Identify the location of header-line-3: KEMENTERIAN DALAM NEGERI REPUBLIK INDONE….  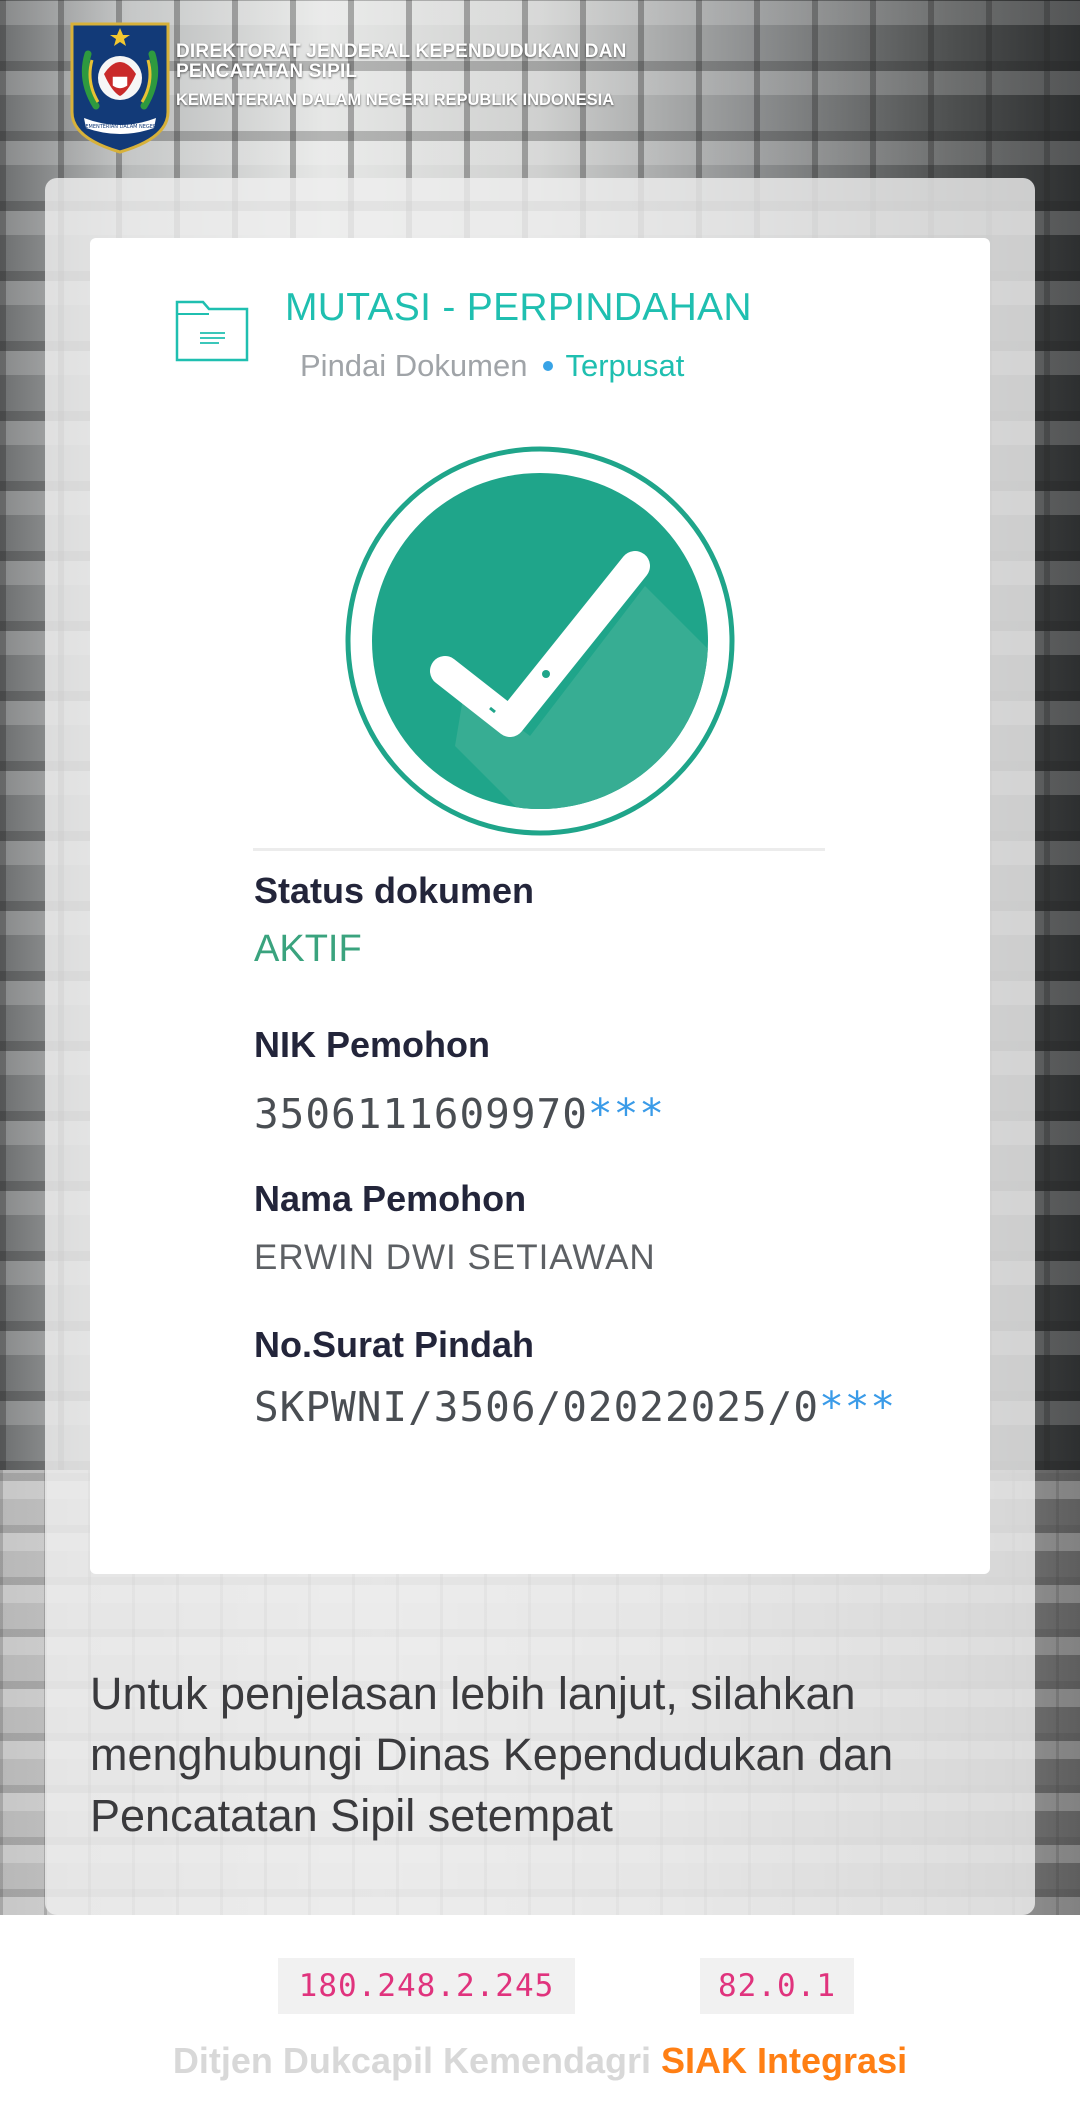
(395, 100).